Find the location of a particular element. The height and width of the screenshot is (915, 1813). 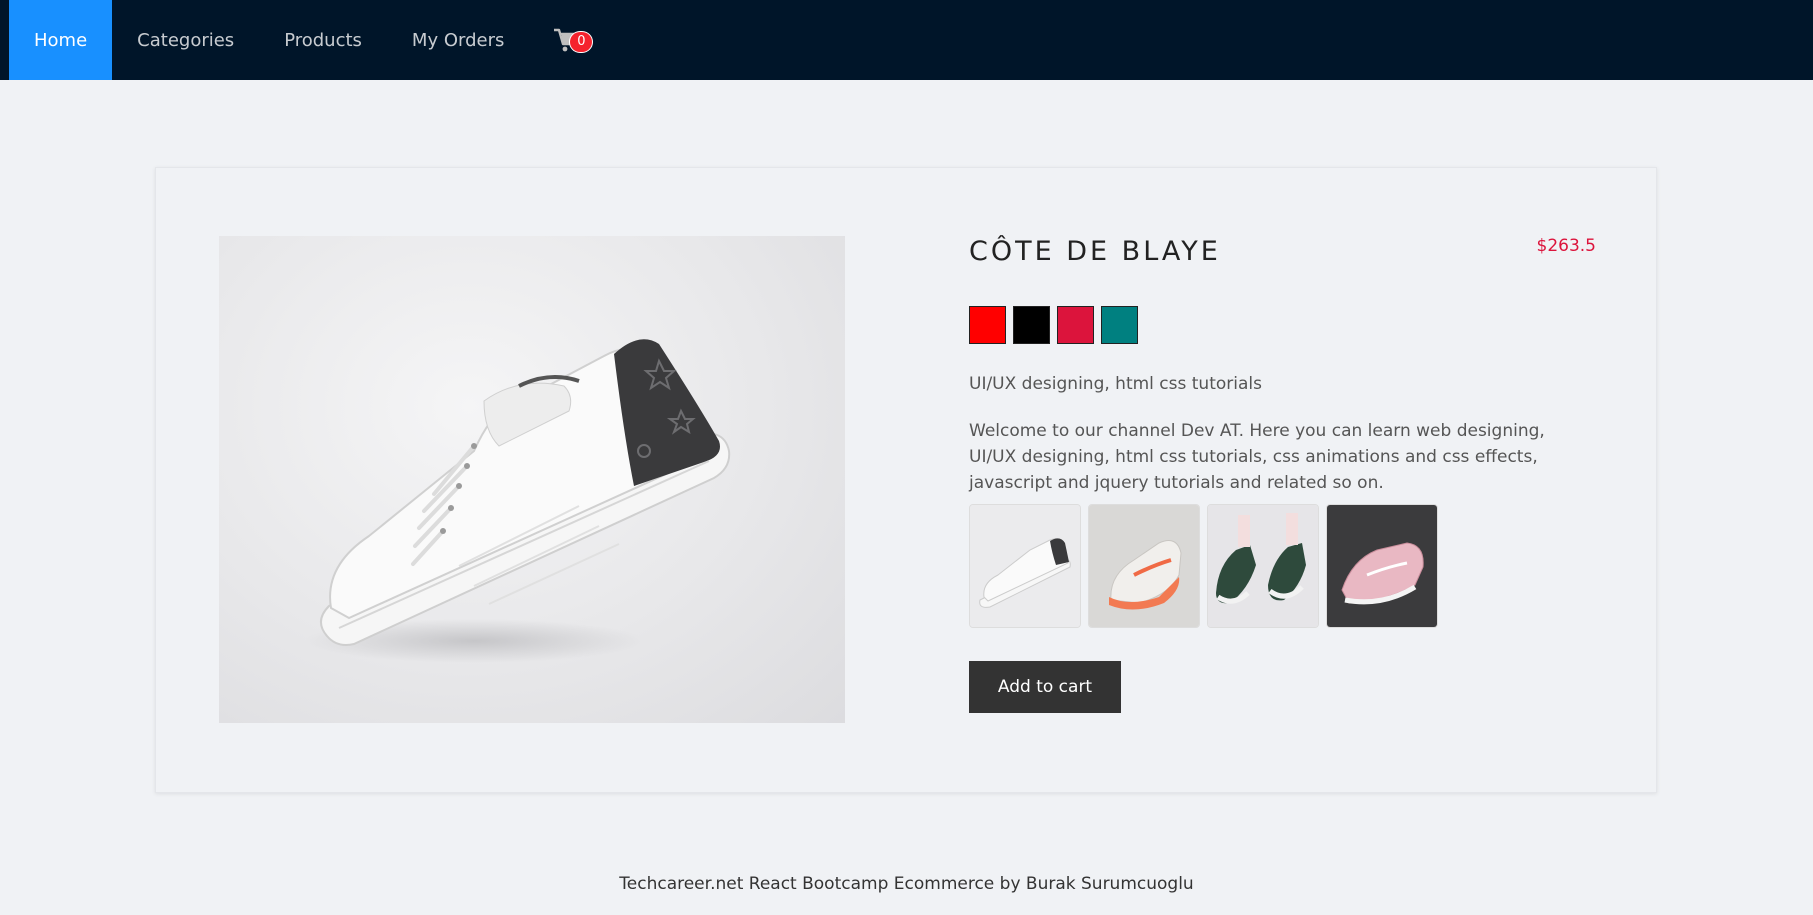

color-swatch-crimson is located at coordinates (1075, 325).